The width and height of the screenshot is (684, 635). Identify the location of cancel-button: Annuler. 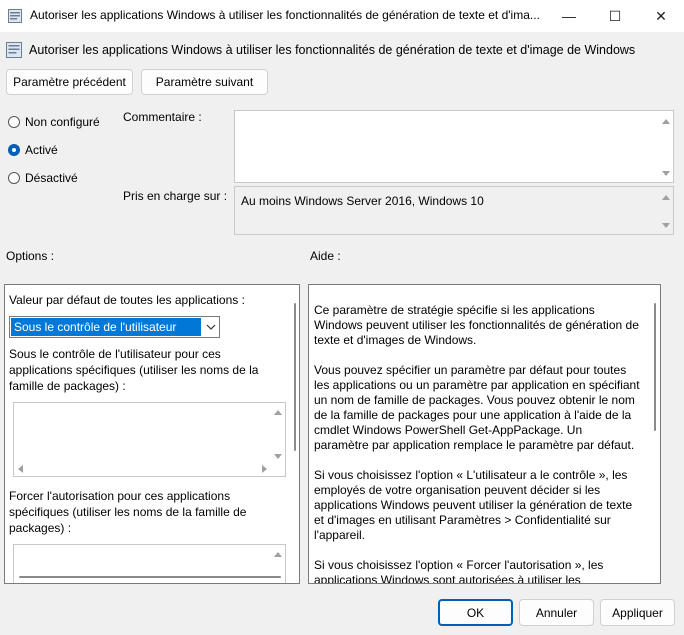
(556, 612).